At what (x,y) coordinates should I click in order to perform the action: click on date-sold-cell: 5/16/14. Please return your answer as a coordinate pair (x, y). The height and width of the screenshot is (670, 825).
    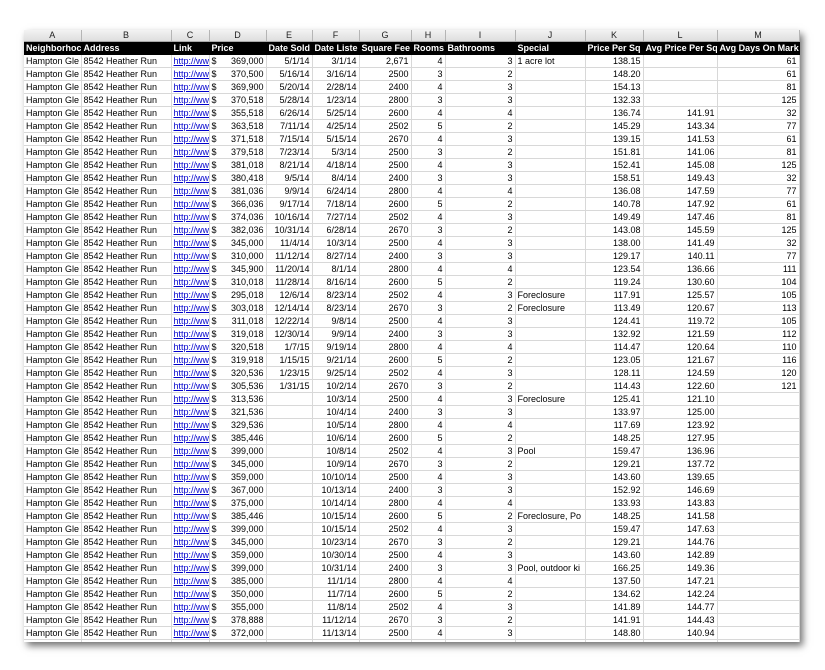
    Looking at the image, I should click on (289, 74).